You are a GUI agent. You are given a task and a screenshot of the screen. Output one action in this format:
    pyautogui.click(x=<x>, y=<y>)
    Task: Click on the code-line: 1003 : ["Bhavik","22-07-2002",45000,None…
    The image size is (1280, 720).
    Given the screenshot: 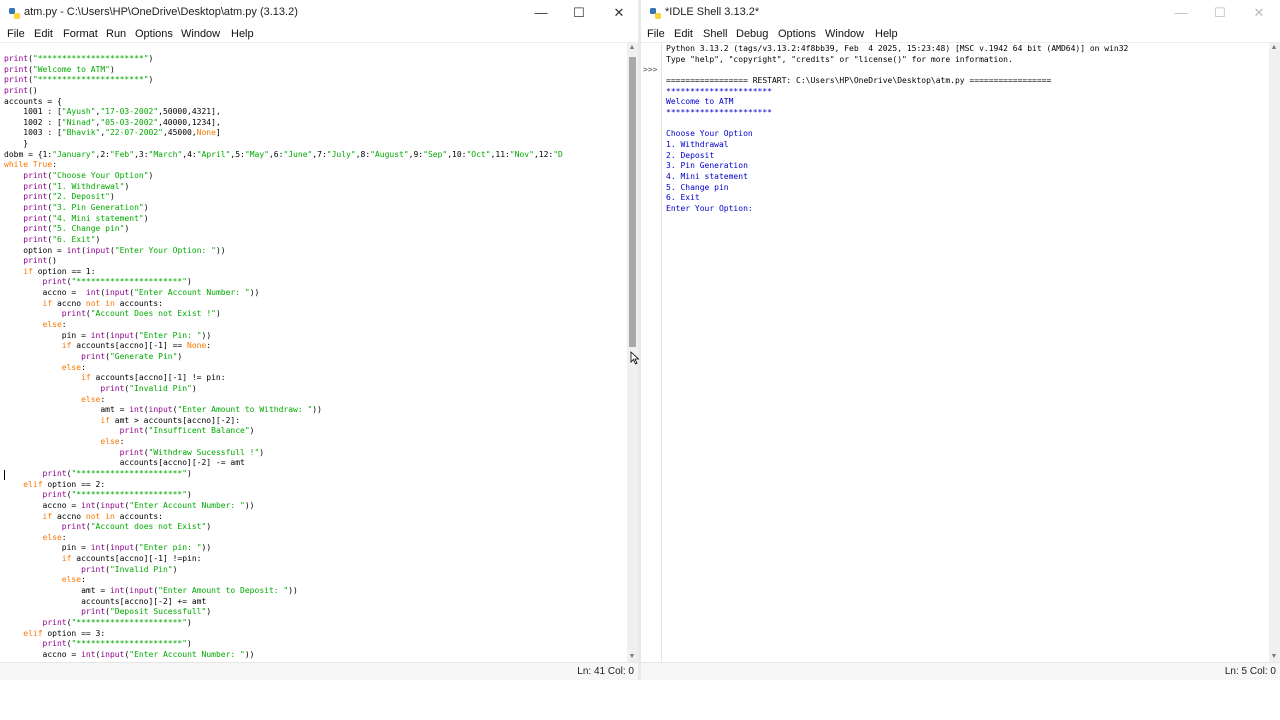 What is the action you would take?
    pyautogui.click(x=112, y=133)
    